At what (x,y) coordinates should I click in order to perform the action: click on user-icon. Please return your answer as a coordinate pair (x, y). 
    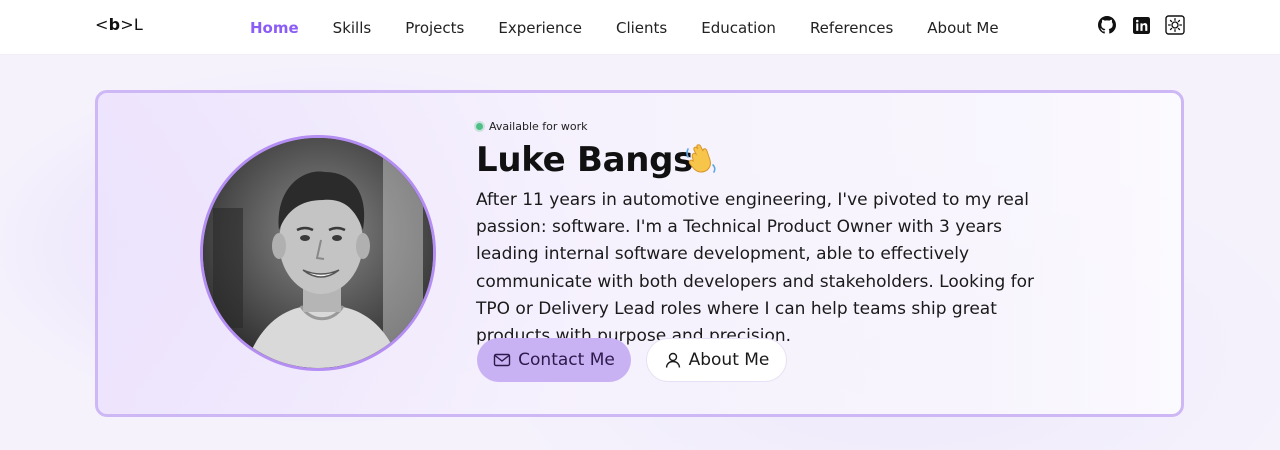
    Looking at the image, I should click on (673, 360).